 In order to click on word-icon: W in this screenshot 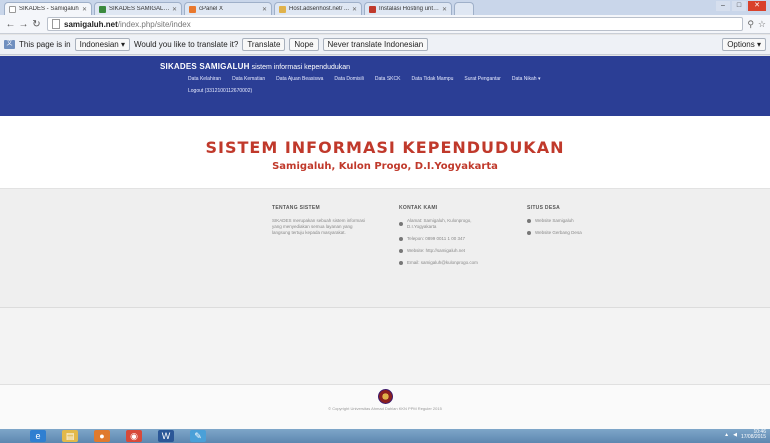, I will do `click(166, 436)`.